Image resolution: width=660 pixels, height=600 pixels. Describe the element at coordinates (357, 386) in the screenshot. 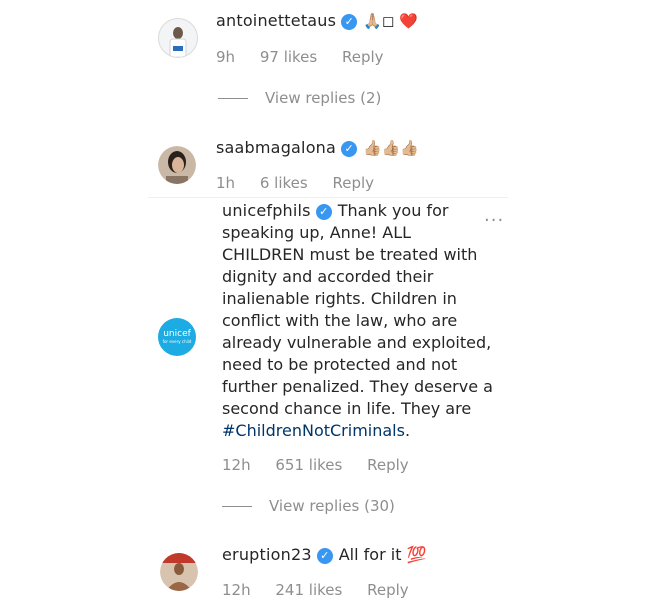

I see `comment-text-line: further penalized. They deserve a` at that location.